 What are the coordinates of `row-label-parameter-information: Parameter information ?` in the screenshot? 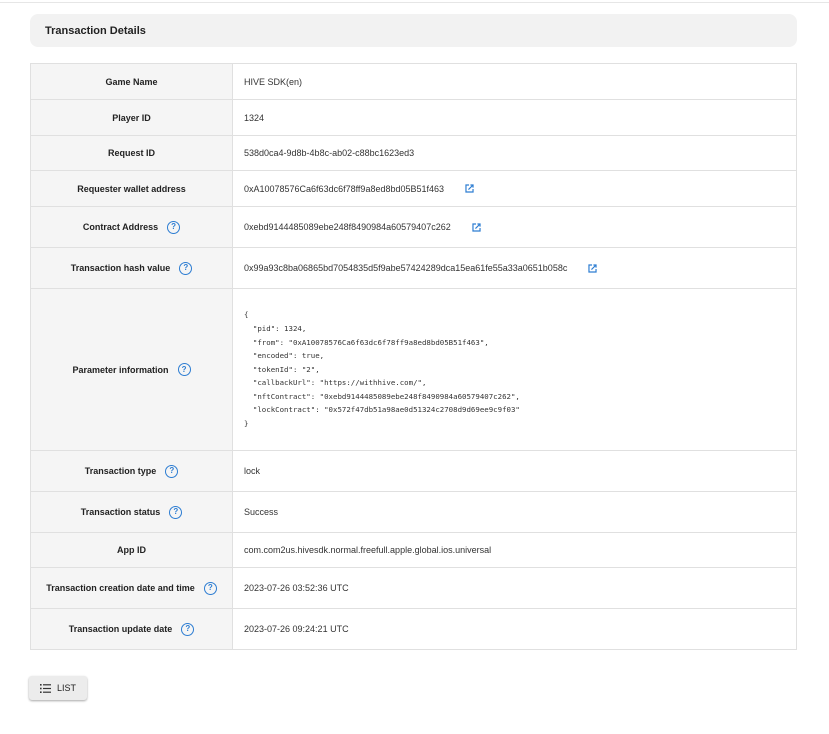 It's located at (132, 369).